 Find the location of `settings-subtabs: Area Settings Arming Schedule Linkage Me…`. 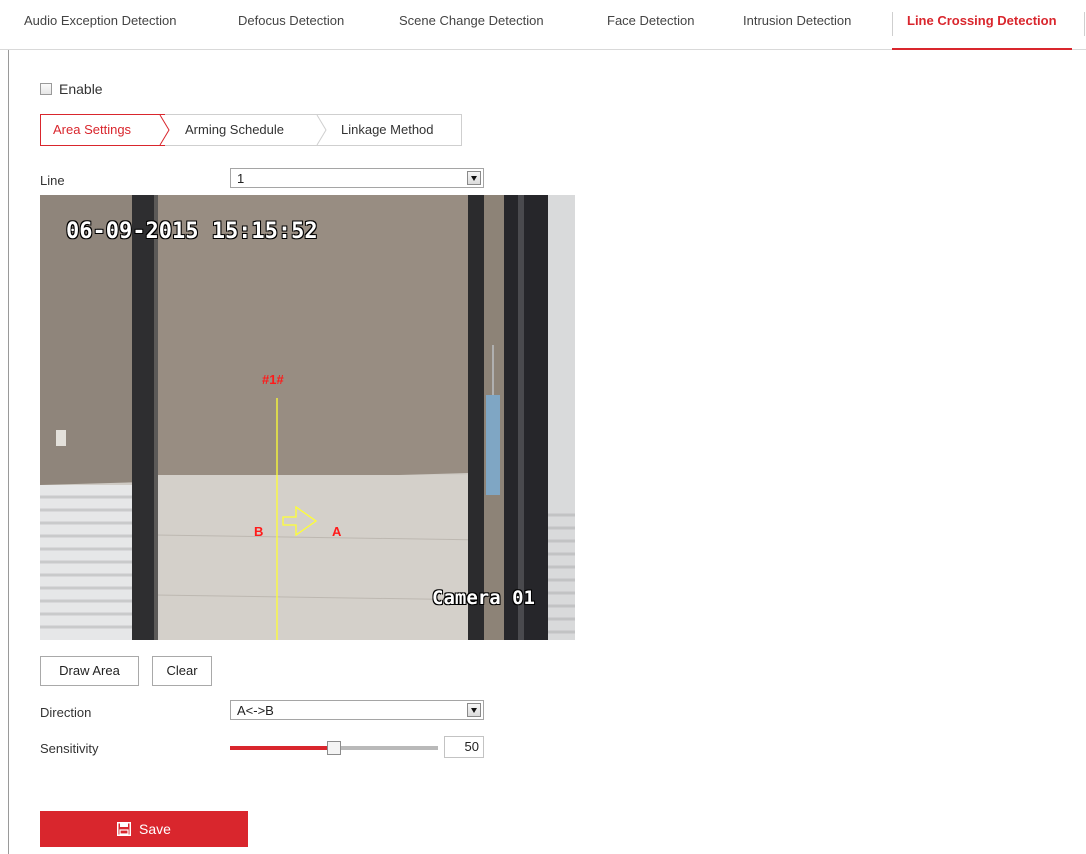

settings-subtabs: Area Settings Arming Schedule Linkage Me… is located at coordinates (251, 130).